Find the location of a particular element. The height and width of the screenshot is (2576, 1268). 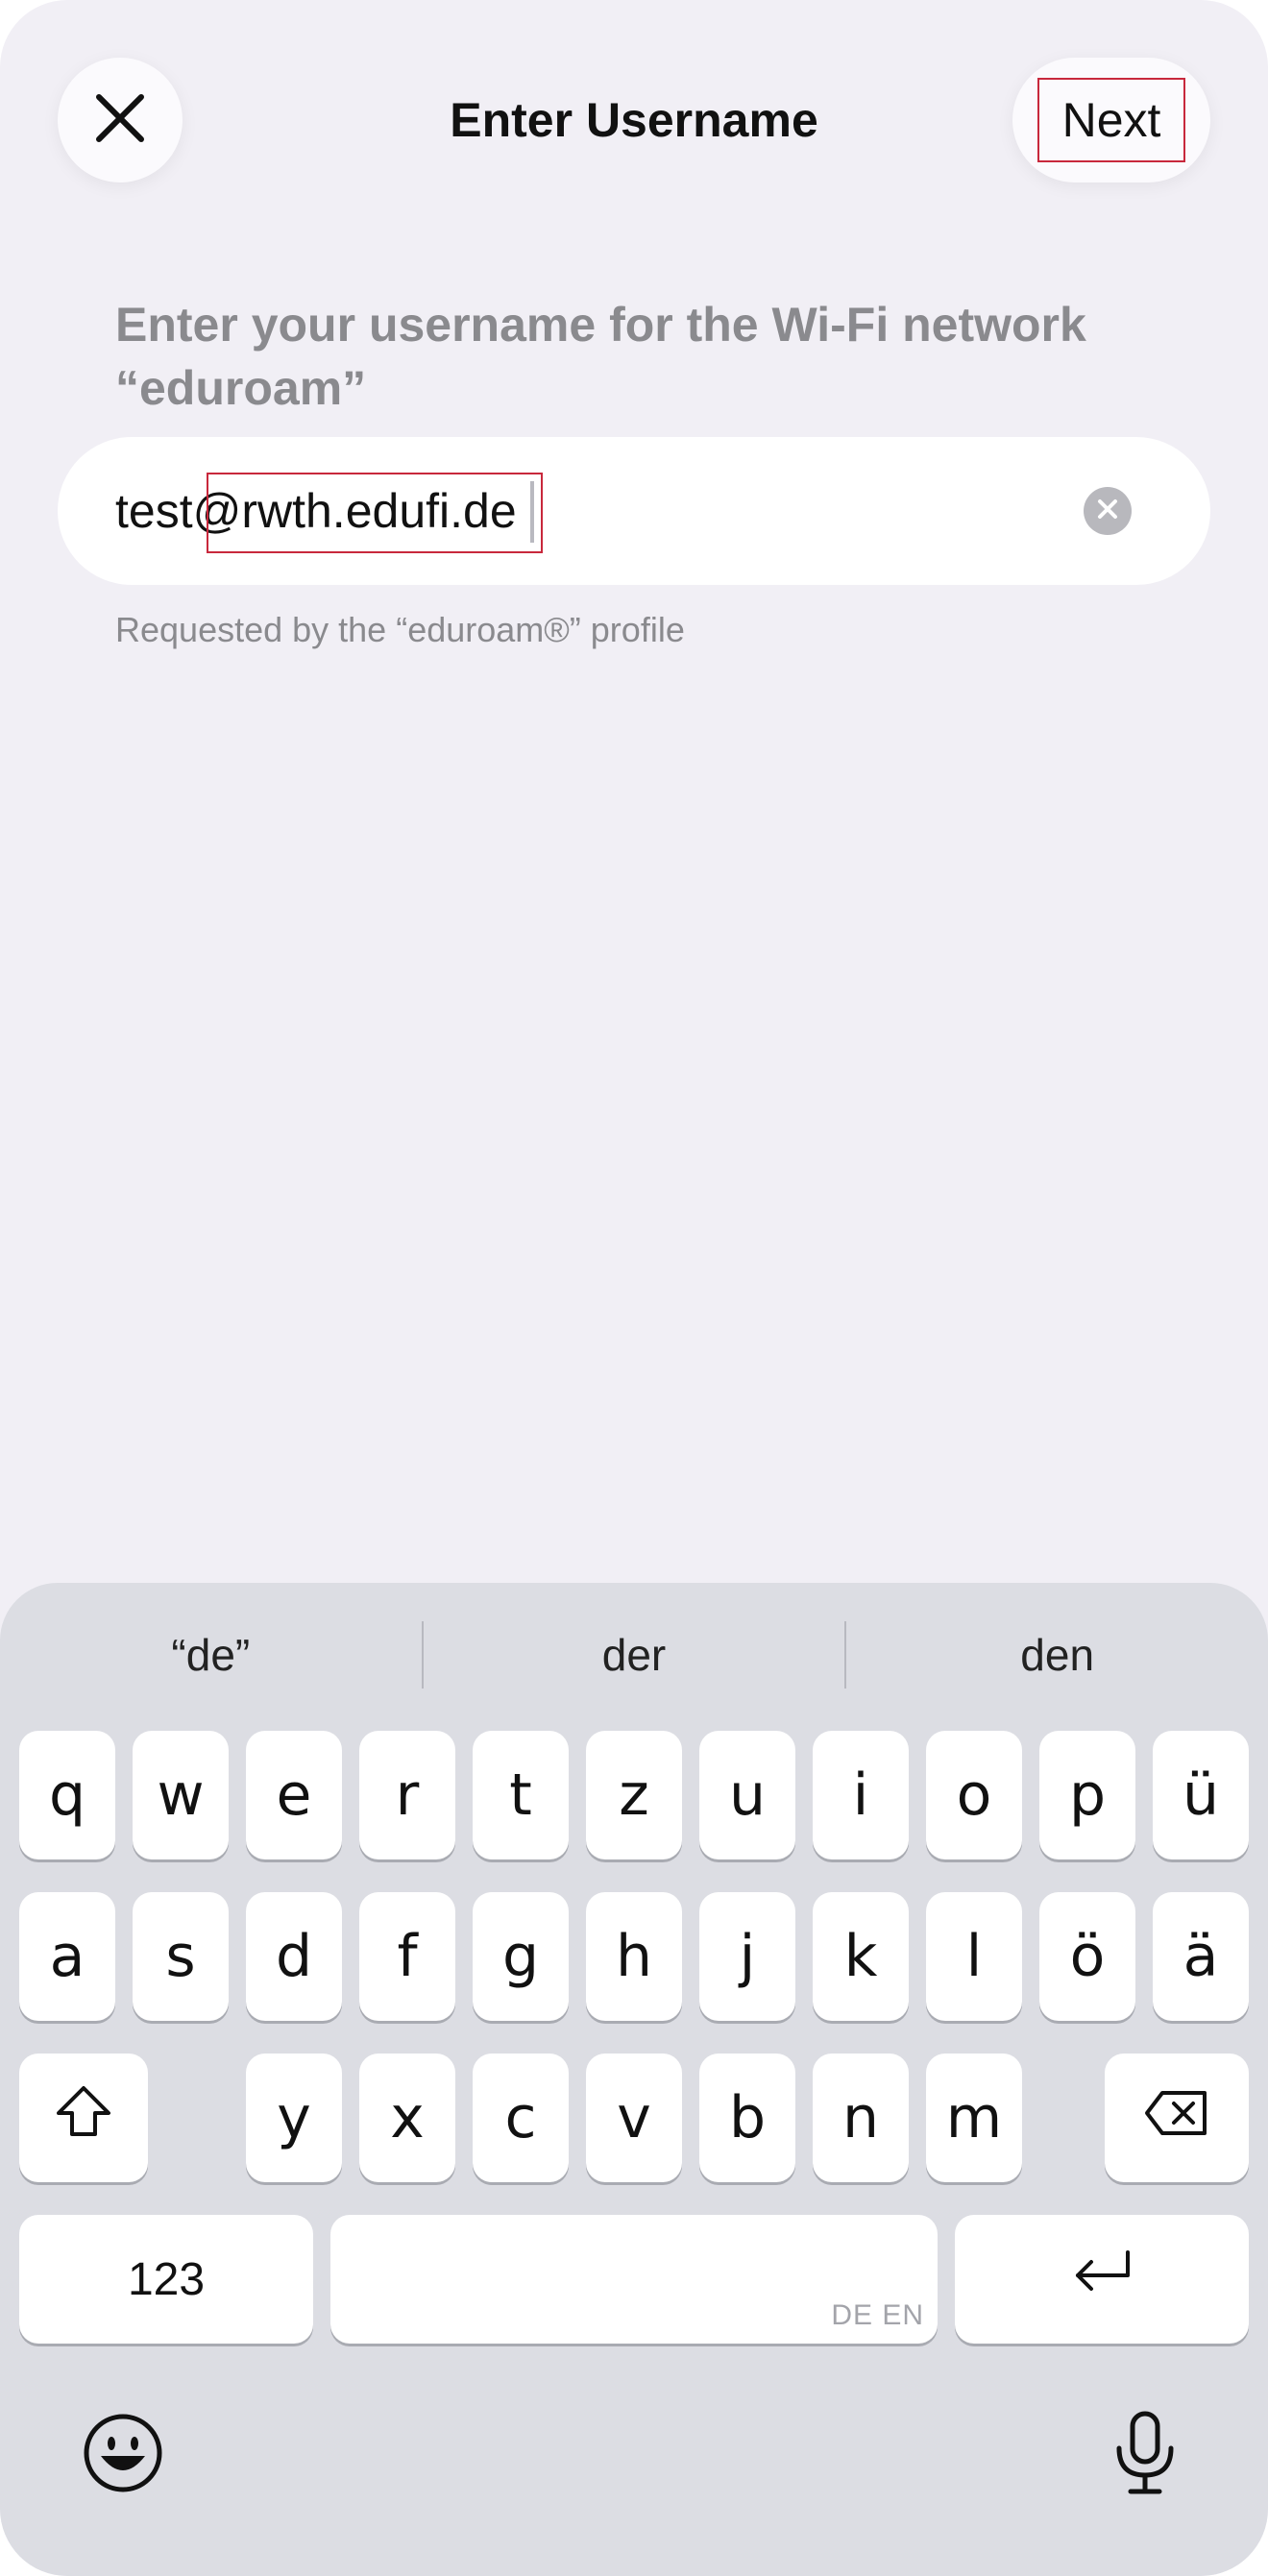

key-s: s is located at coordinates (181, 1956).